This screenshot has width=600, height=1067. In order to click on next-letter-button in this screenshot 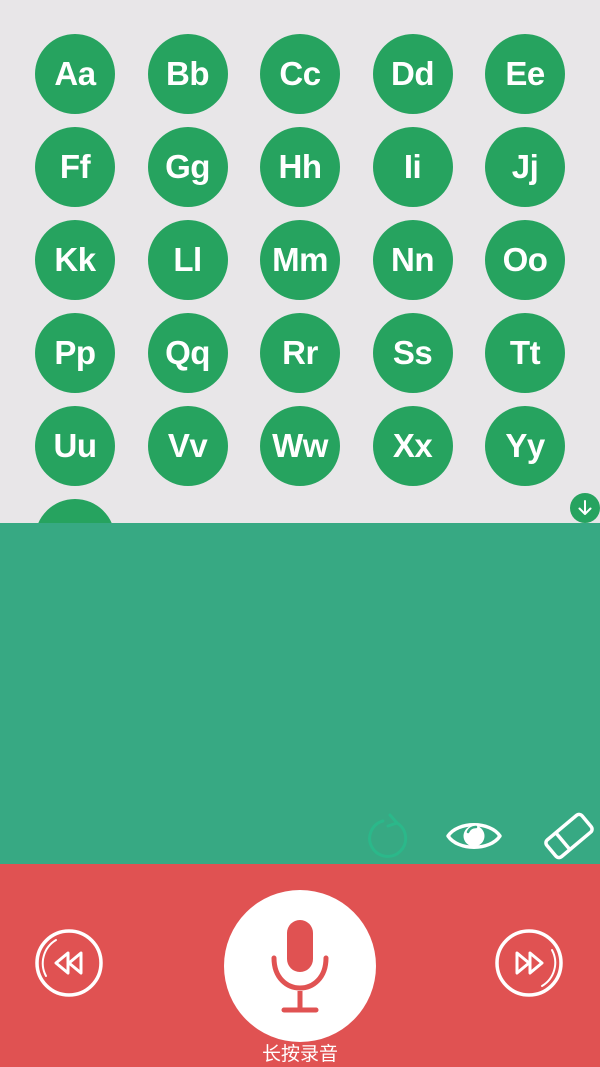, I will do `click(529, 963)`.